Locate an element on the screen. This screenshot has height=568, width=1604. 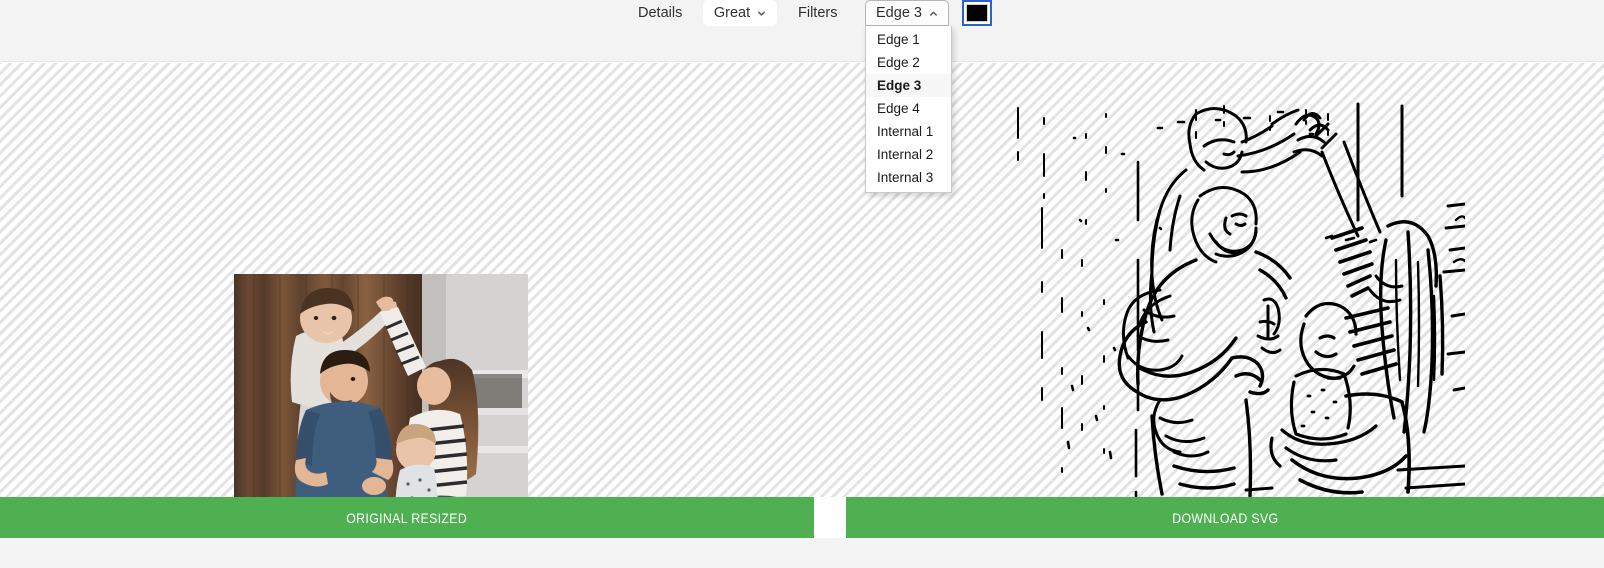
original-resized-button: ORIGINAL RESIZED is located at coordinates (407, 517).